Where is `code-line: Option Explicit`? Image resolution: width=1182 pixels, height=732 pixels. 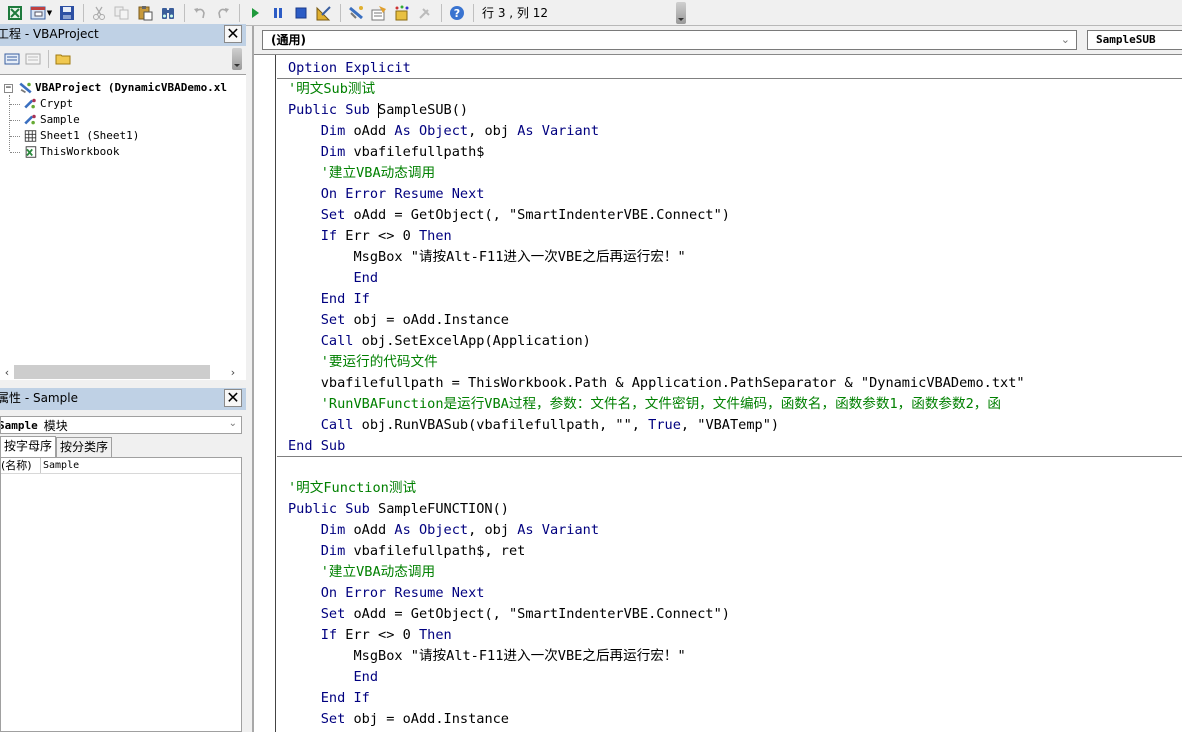
code-line: Option Explicit is located at coordinates (656, 68).